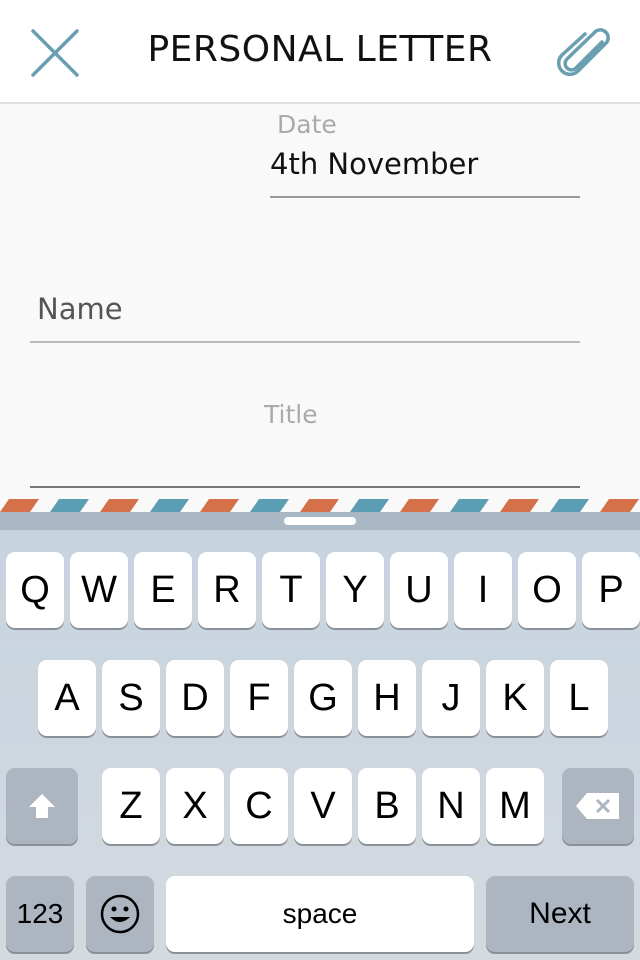 The width and height of the screenshot is (640, 960). I want to click on shift-icon, so click(42, 806).